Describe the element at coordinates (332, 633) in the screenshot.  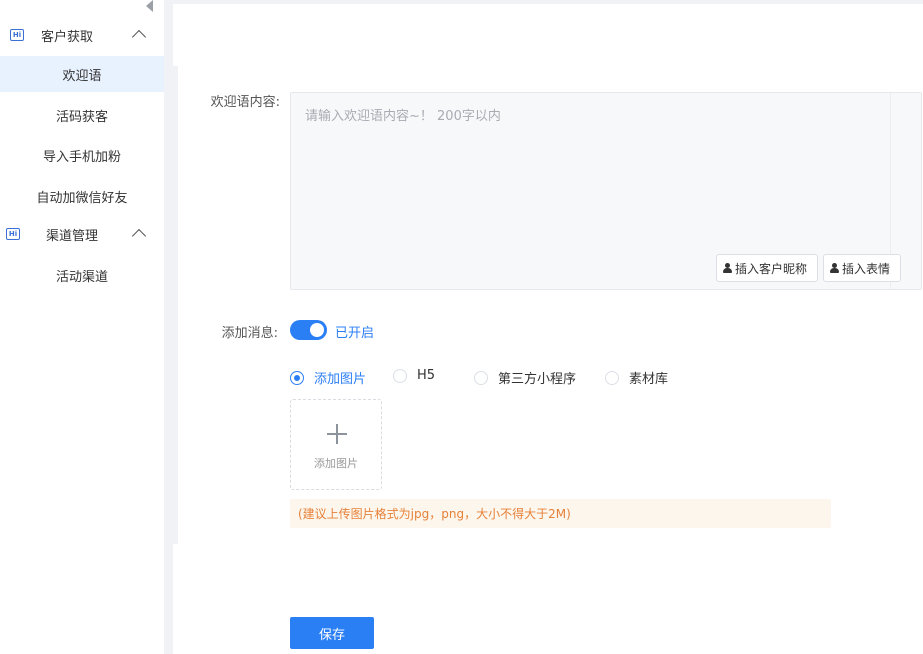
I see `save-button: 保存` at that location.